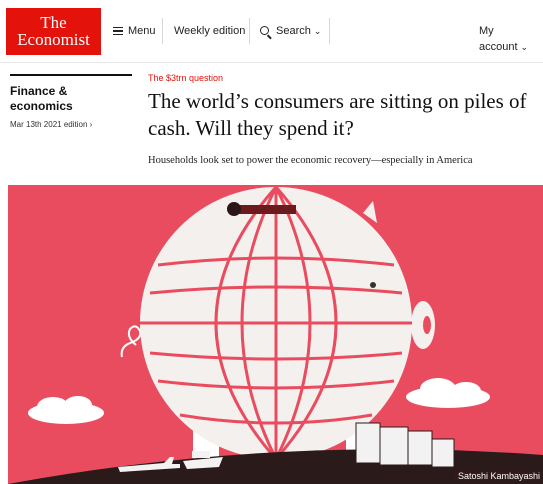 This screenshot has height=484, width=543. I want to click on section-link: Finance & economics, so click(70, 99).